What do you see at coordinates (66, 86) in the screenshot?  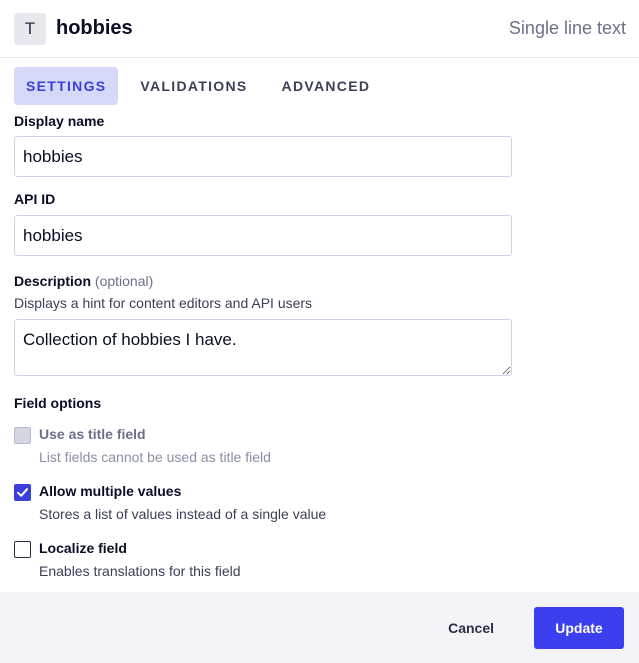 I see `tab-settings: SETTINGS` at bounding box center [66, 86].